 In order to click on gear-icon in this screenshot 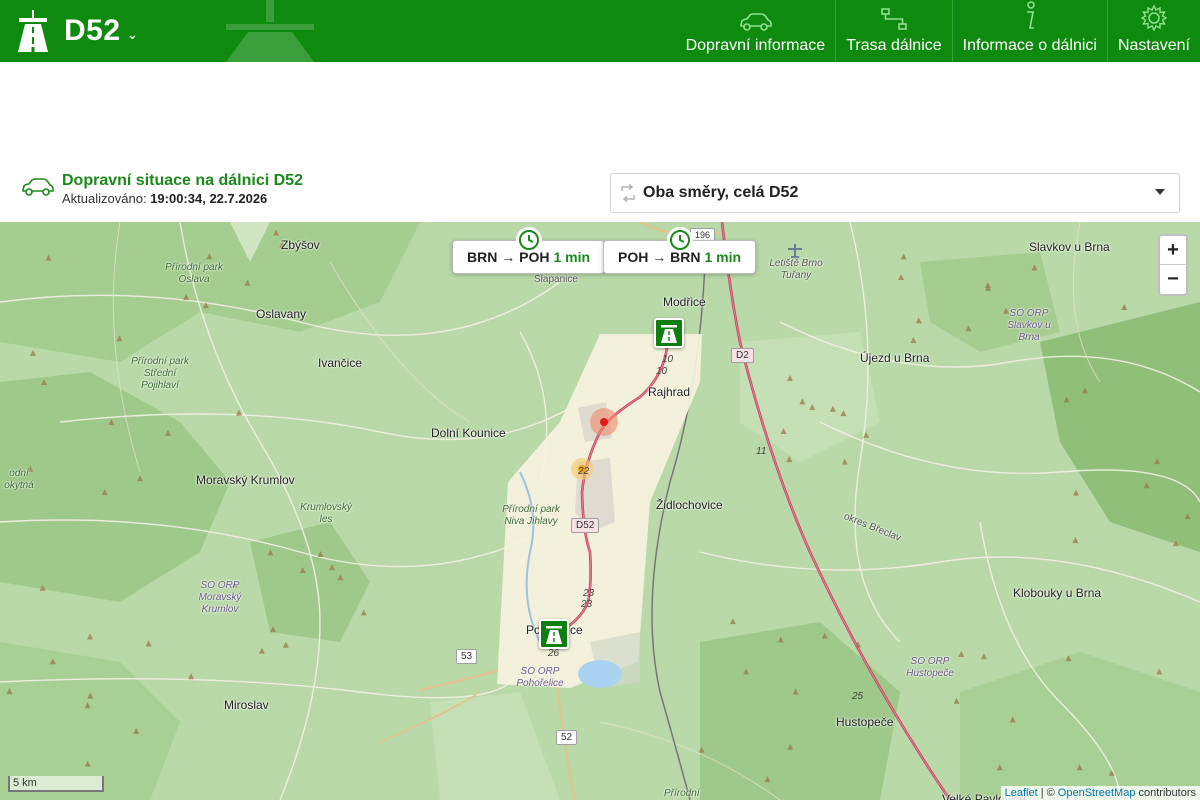, I will do `click(1153, 18)`.